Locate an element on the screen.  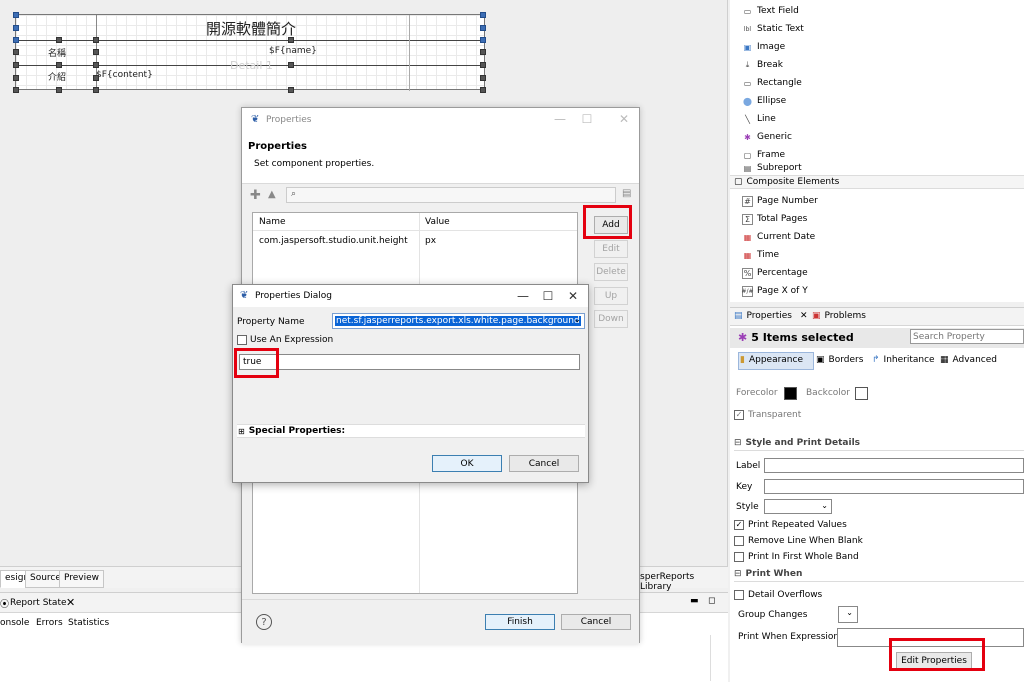
subtab-statistics: Statistics is located at coordinates (88, 623).